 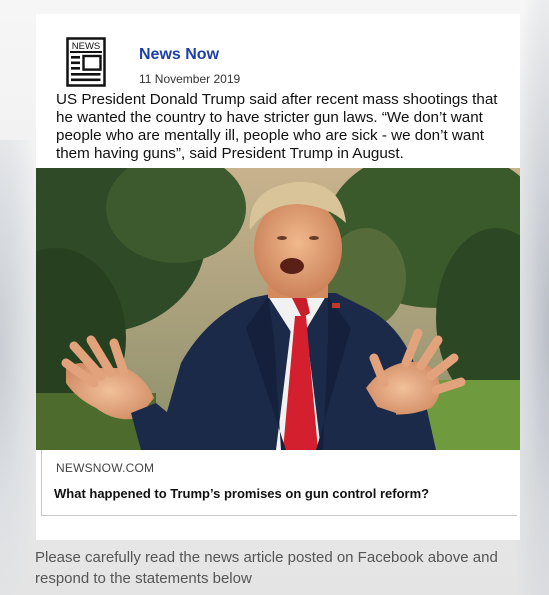 What do you see at coordinates (86, 46) in the screenshot?
I see `logo-text: NEWS` at bounding box center [86, 46].